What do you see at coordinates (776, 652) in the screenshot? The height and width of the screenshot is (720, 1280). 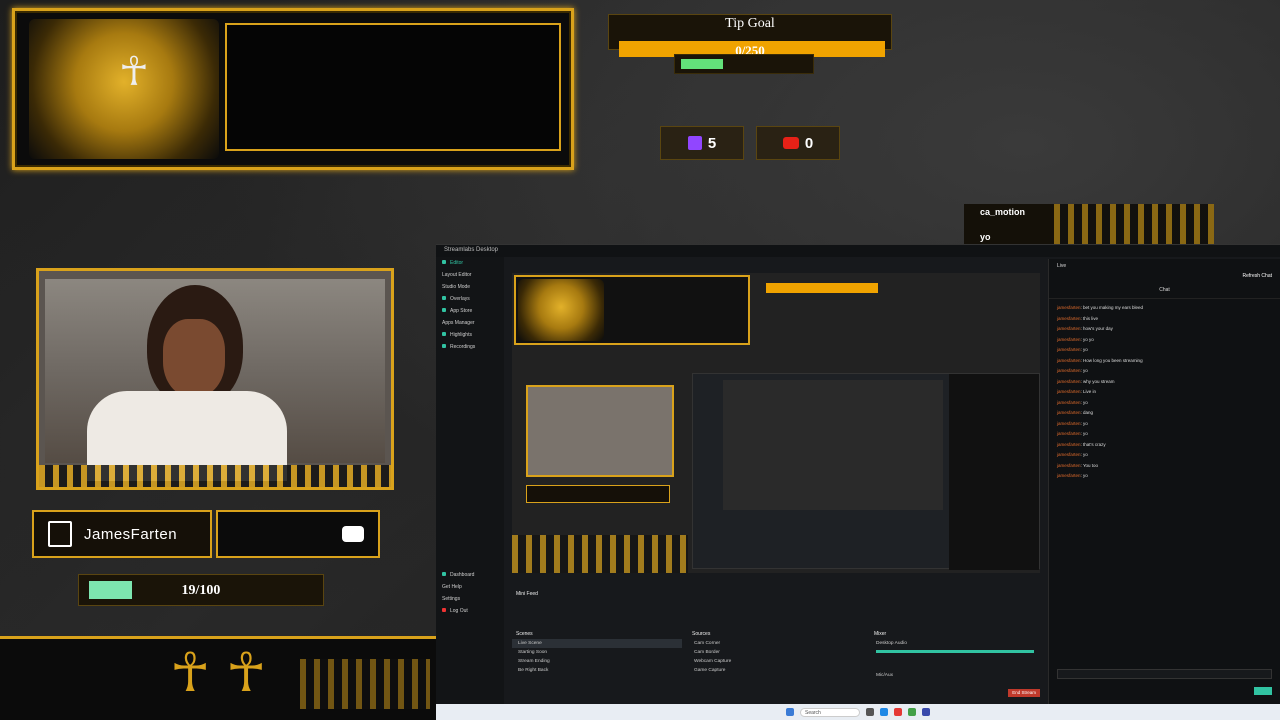 I see `source-item: Cam Border` at bounding box center [776, 652].